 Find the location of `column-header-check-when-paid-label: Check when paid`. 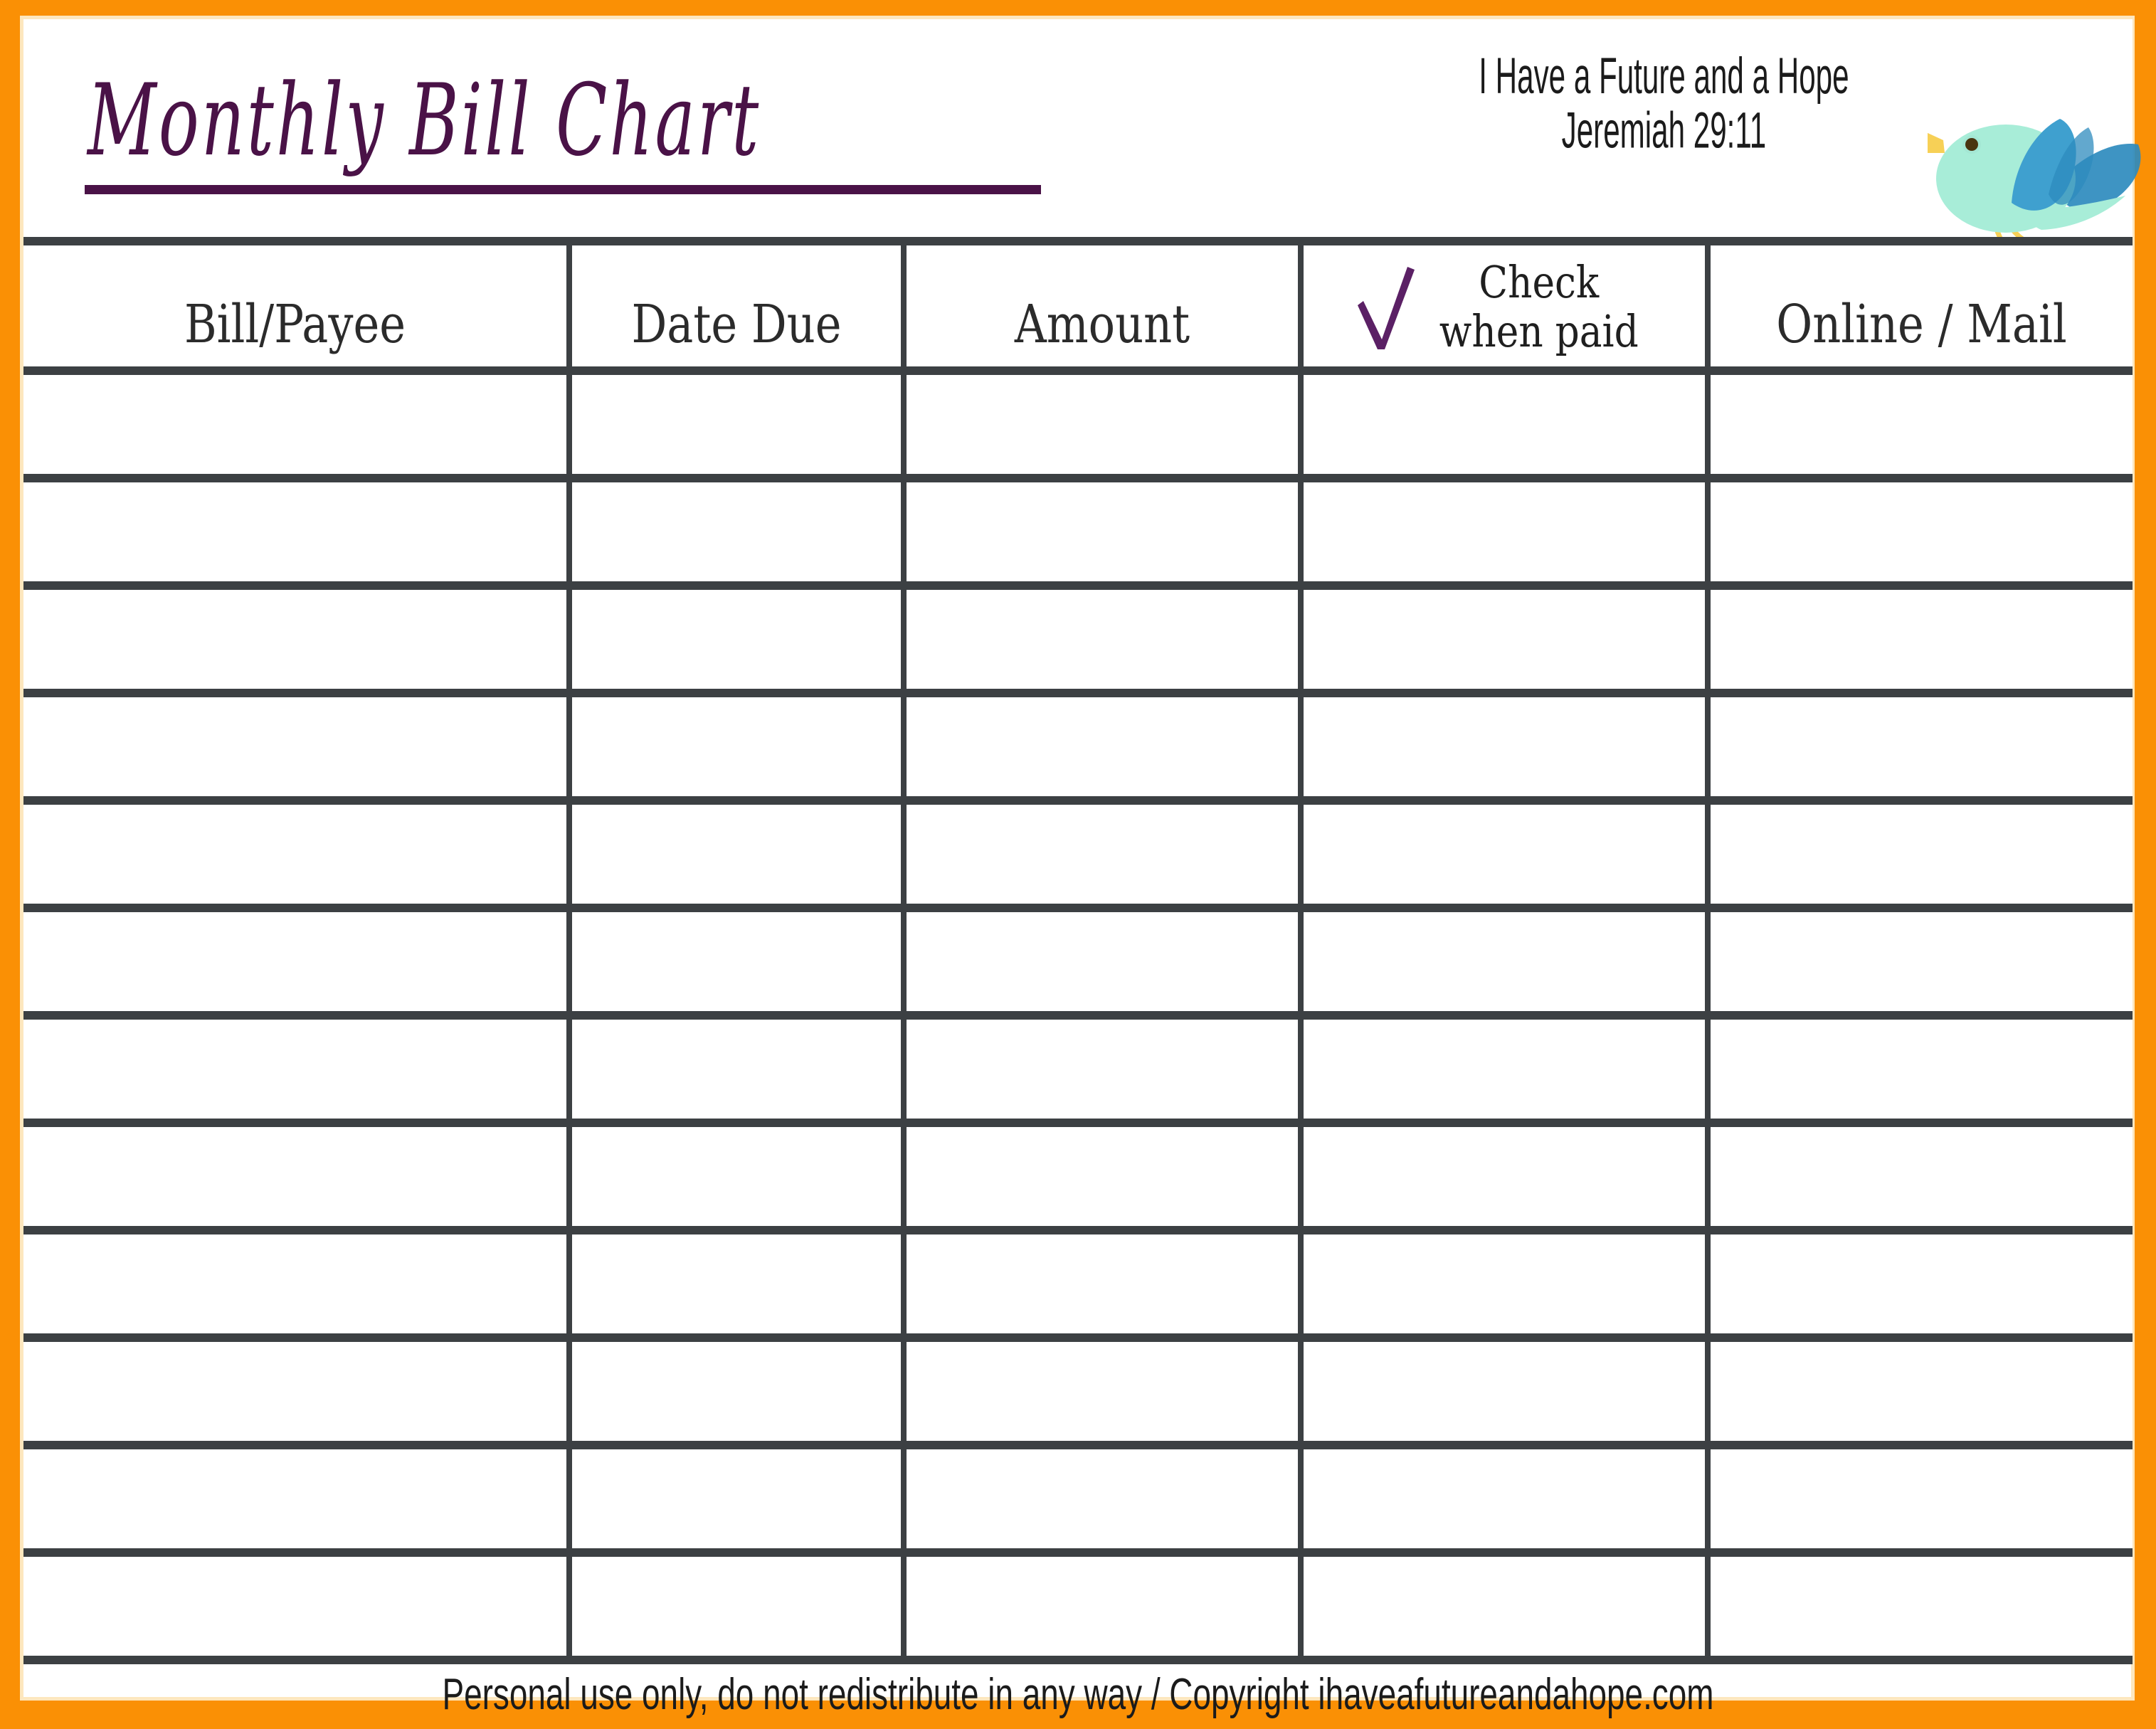

column-header-check-when-paid-label: Check when paid is located at coordinates (1539, 306).